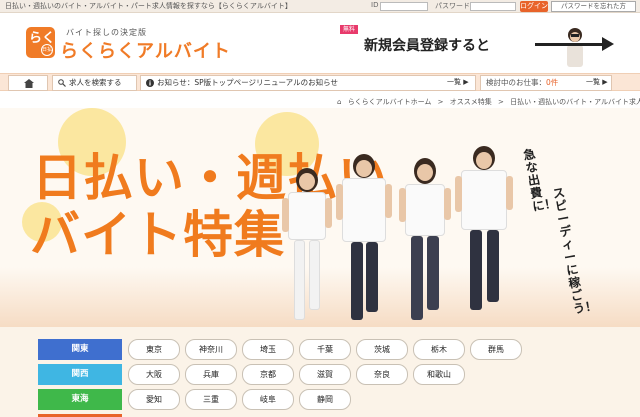 This screenshot has height=417, width=640. What do you see at coordinates (145, 50) in the screenshot?
I see `logo-text: らくらくアルバイト` at bounding box center [145, 50].